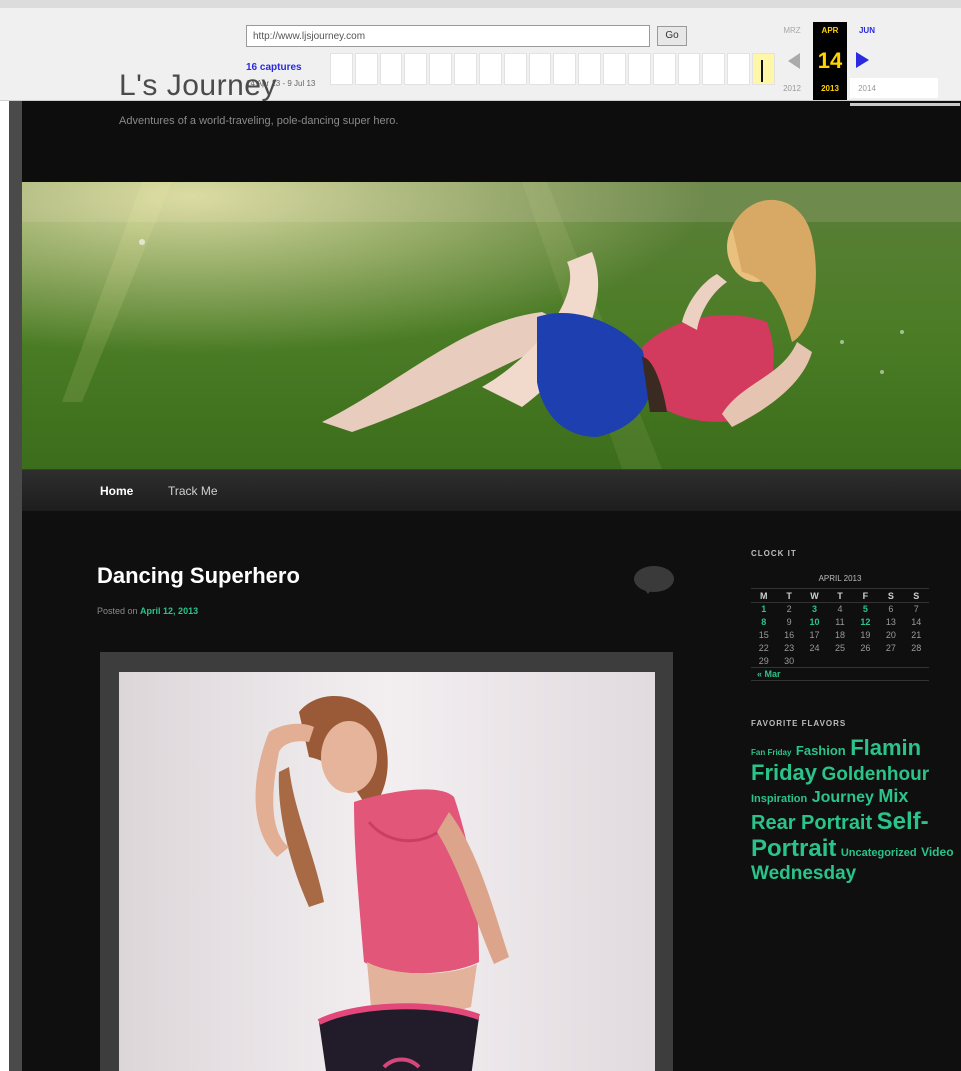  What do you see at coordinates (193, 491) in the screenshot?
I see `nav-item-track-me: Track Me` at bounding box center [193, 491].